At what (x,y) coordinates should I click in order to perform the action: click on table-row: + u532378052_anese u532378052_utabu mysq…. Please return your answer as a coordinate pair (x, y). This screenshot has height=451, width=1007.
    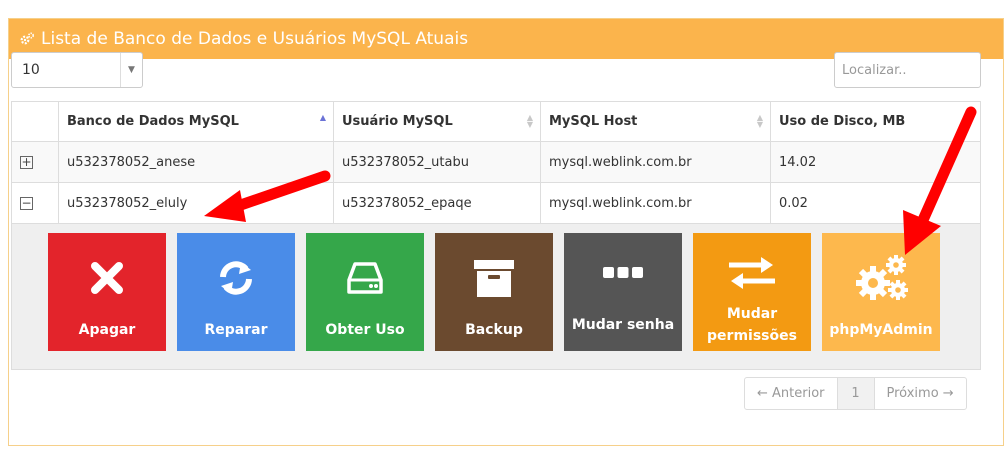
    Looking at the image, I should click on (496, 162).